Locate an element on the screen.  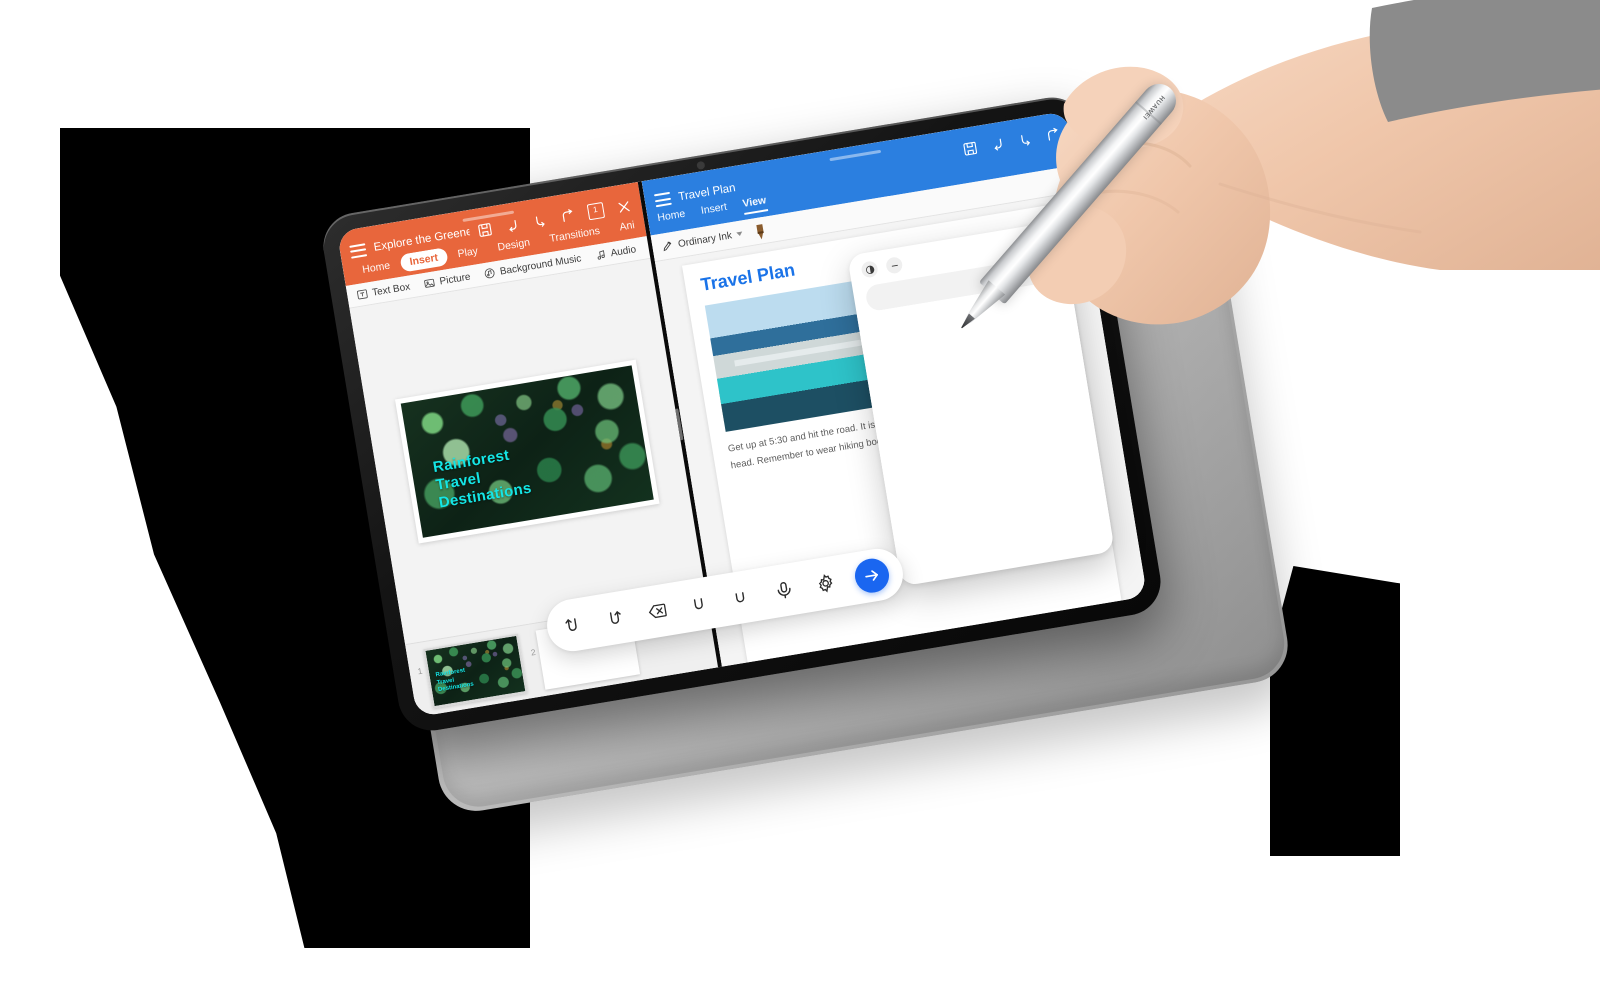
undo-icon is located at coordinates (512, 224).